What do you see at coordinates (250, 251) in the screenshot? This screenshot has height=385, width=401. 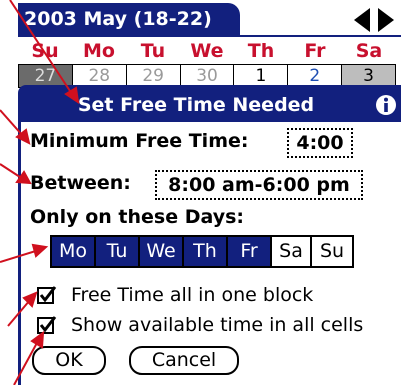 I see `day-toggle-fr: Fr` at bounding box center [250, 251].